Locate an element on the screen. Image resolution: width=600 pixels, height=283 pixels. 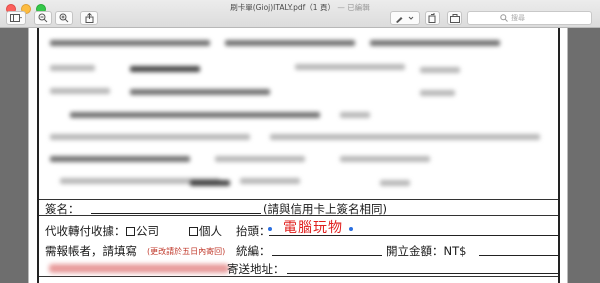
reimburse-label: 需報帳者，請填寫 is located at coordinates (91, 251).